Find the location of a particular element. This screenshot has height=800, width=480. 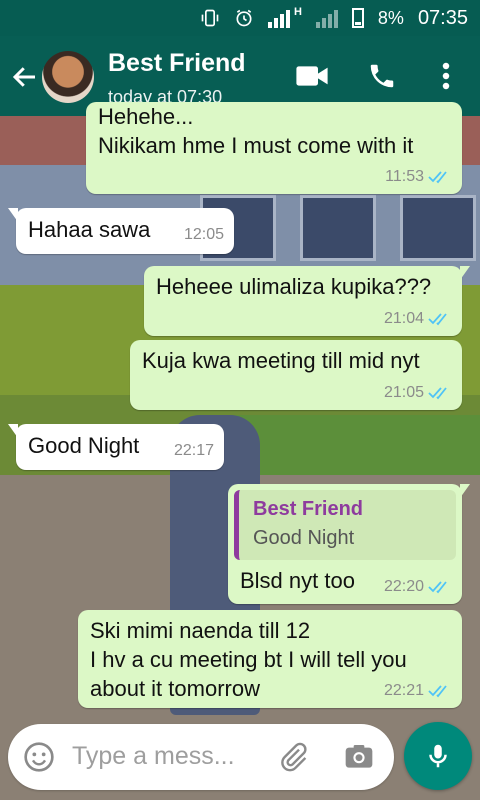

message-time: 22:20 is located at coordinates (403, 586).